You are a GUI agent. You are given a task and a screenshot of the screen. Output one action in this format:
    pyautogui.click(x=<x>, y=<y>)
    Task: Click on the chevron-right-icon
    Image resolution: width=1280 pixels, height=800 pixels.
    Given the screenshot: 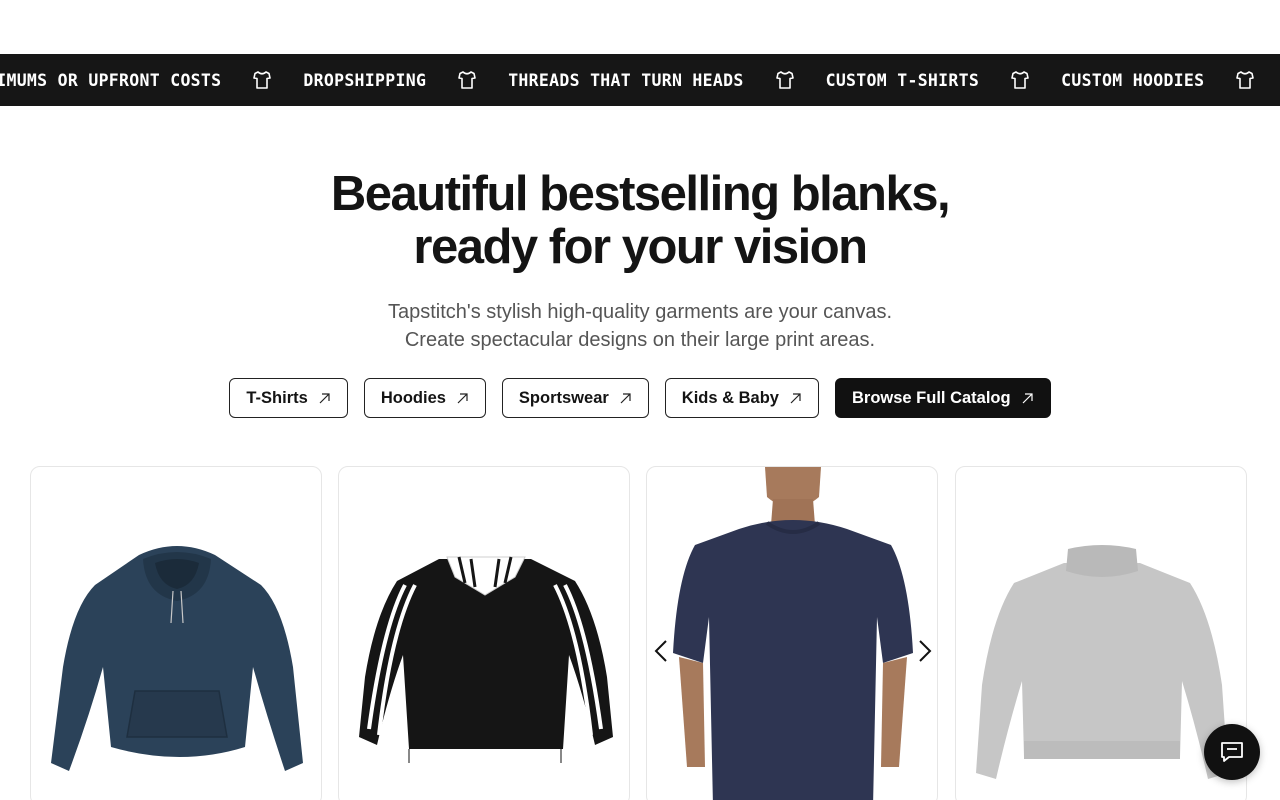 What is the action you would take?
    pyautogui.click(x=925, y=651)
    